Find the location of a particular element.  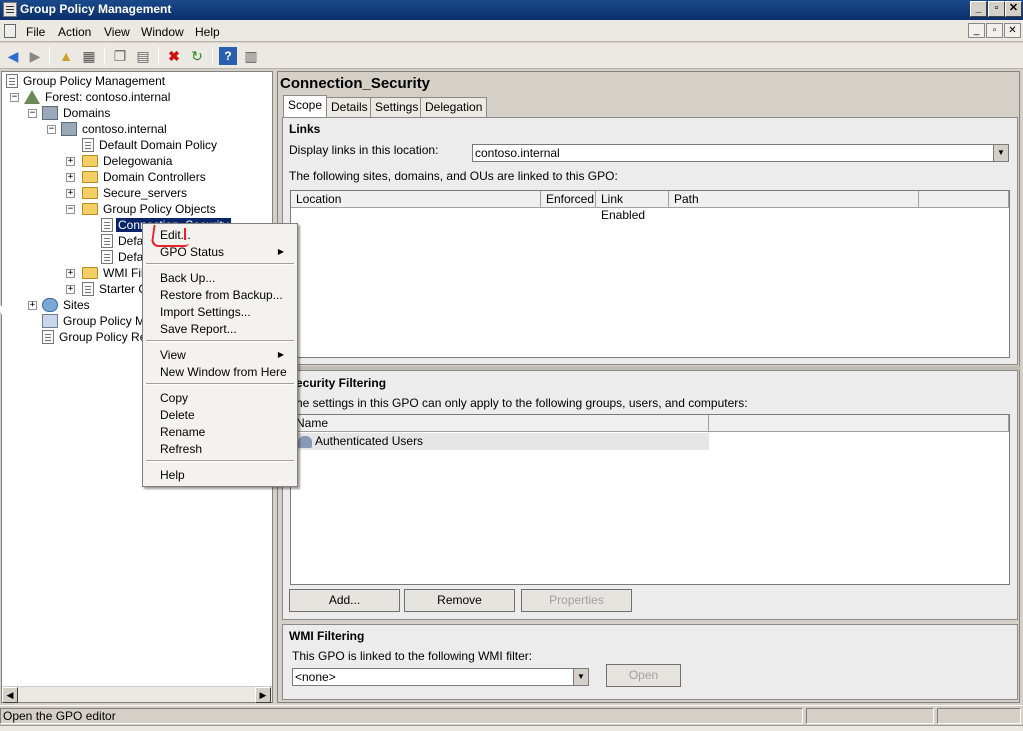

delete-icon: ✖ is located at coordinates (174, 56).